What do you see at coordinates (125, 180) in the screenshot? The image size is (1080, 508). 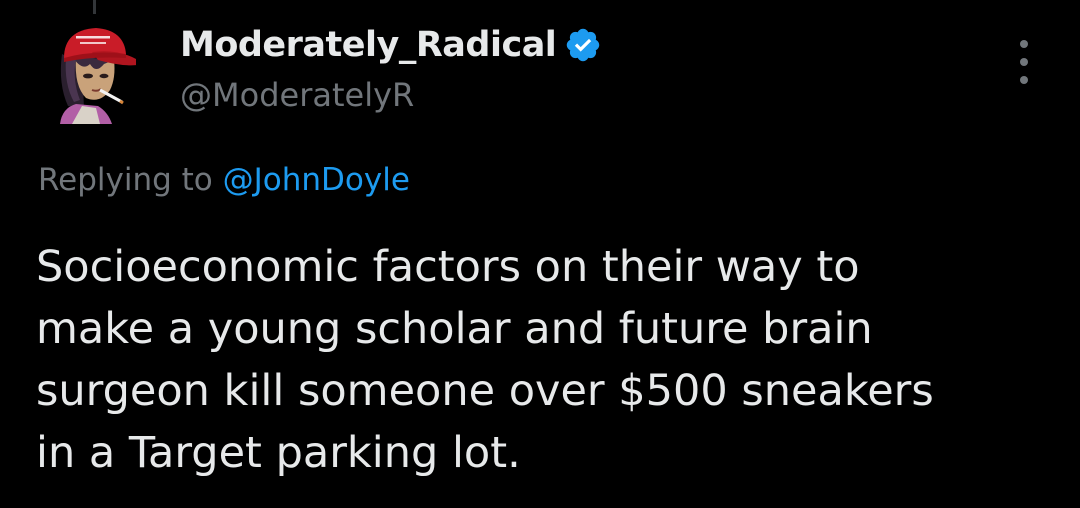 I see `replying-to-prefix: Replying to` at bounding box center [125, 180].